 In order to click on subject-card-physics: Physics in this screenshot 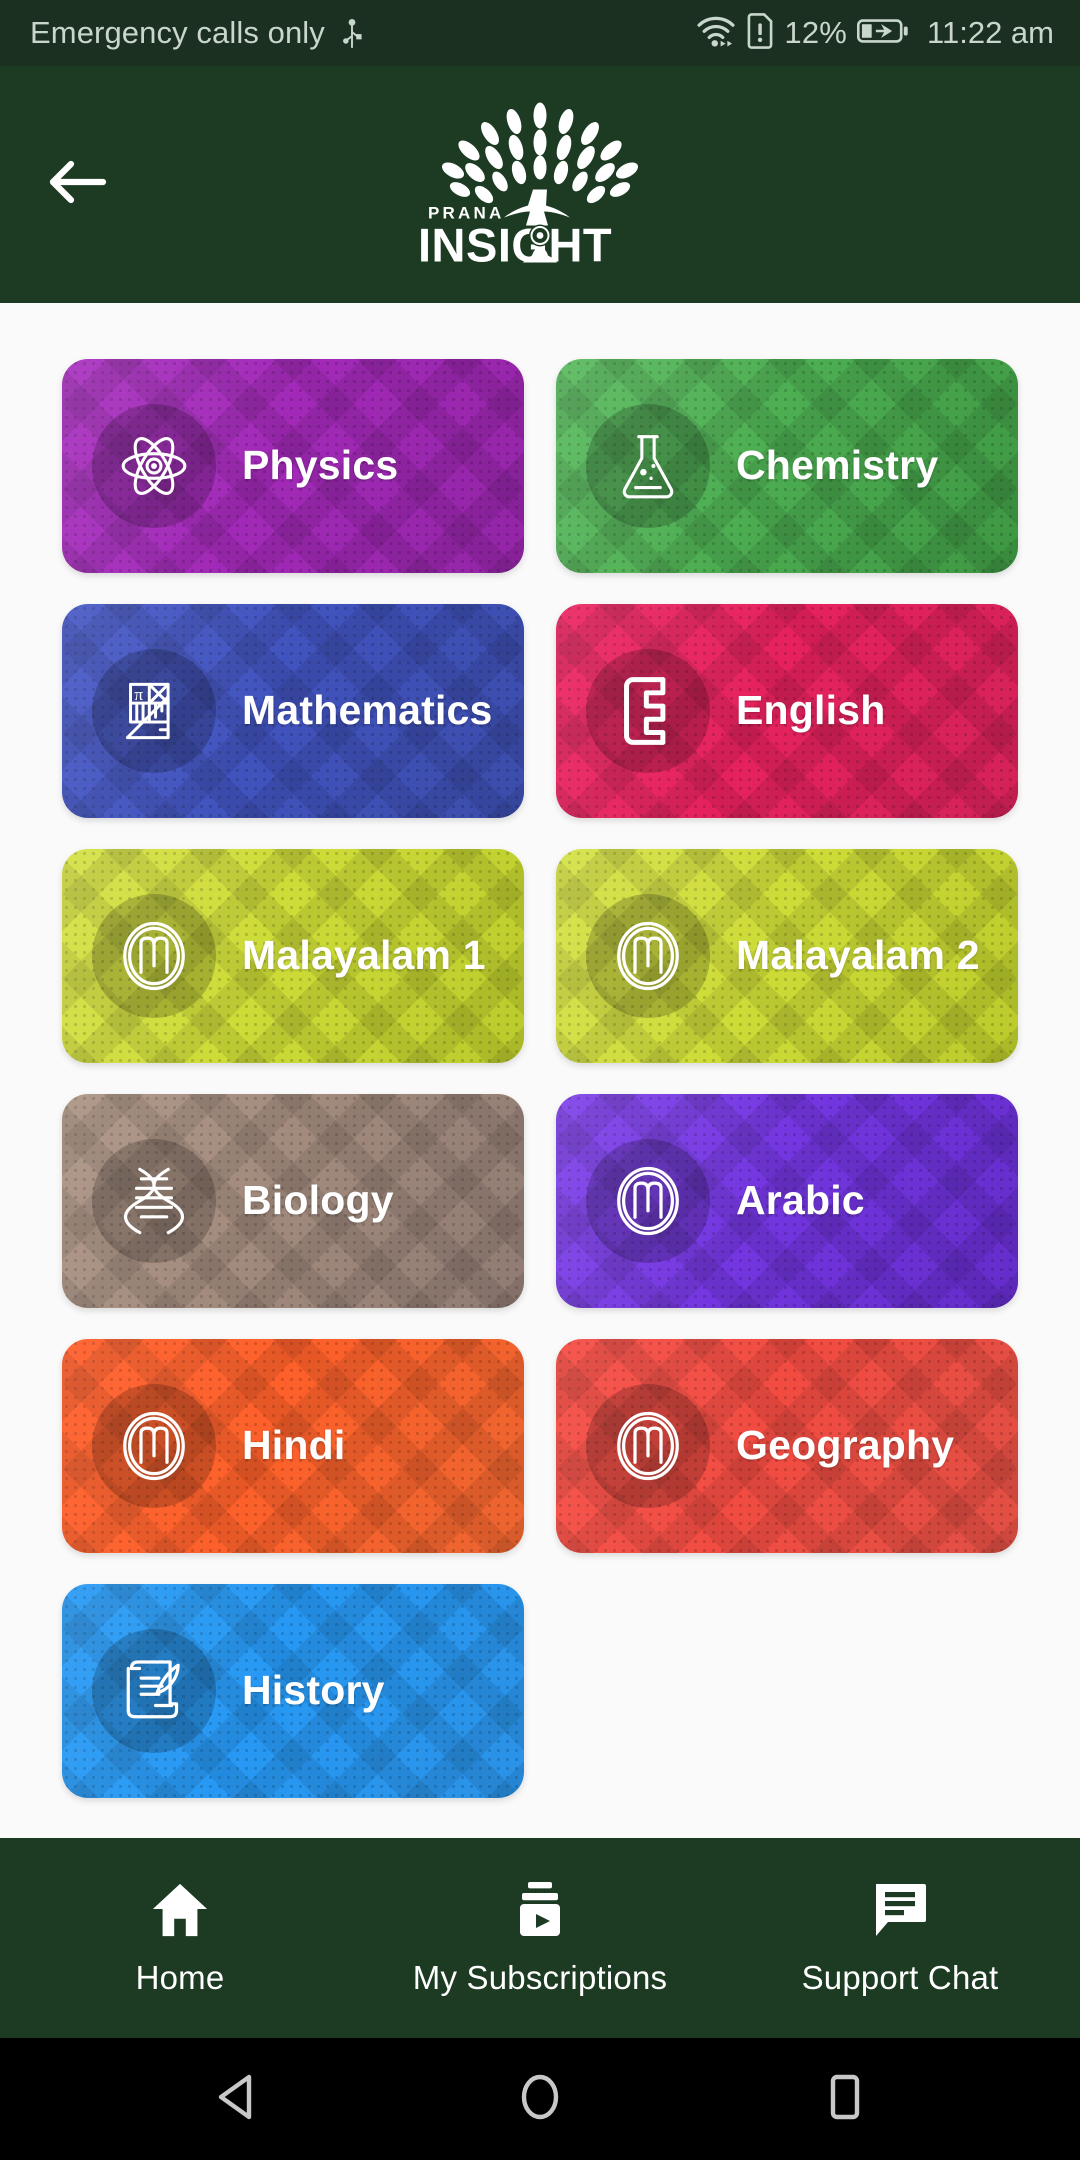, I will do `click(293, 466)`.